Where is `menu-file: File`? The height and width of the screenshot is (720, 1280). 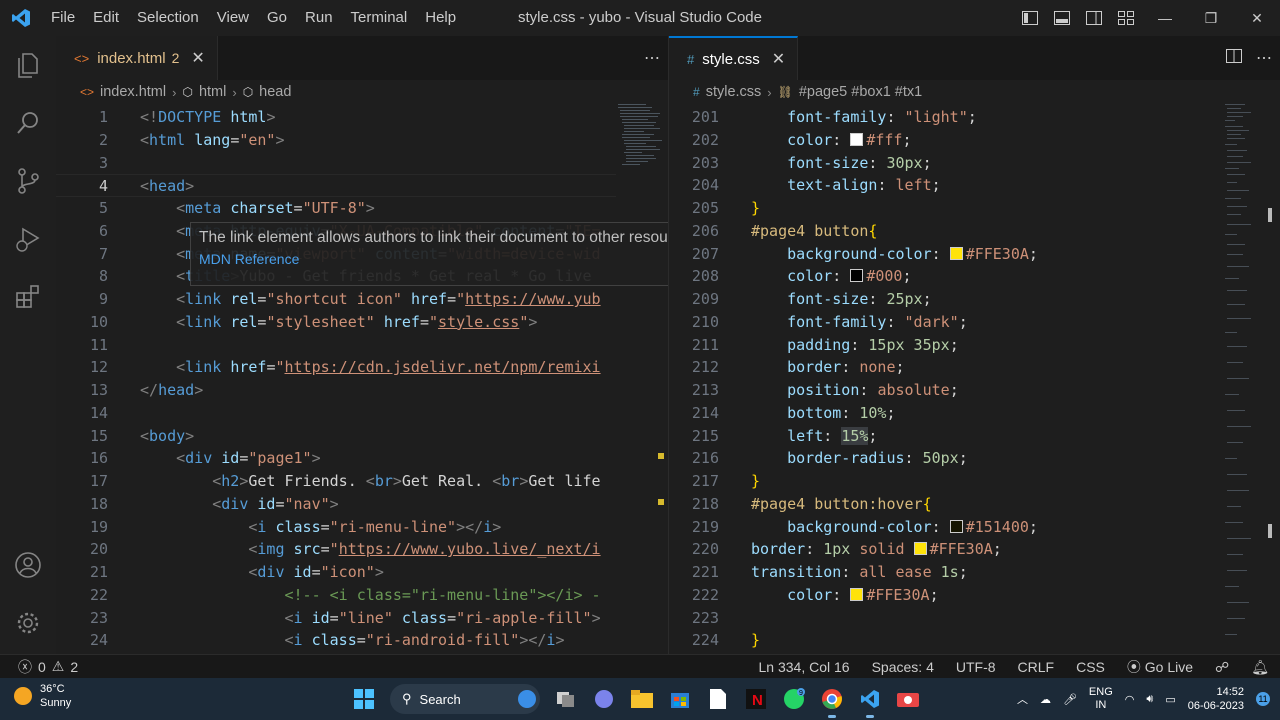 menu-file: File is located at coordinates (63, 18).